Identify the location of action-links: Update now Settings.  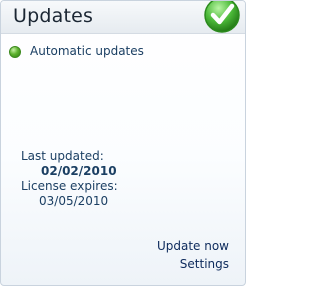
(193, 255).